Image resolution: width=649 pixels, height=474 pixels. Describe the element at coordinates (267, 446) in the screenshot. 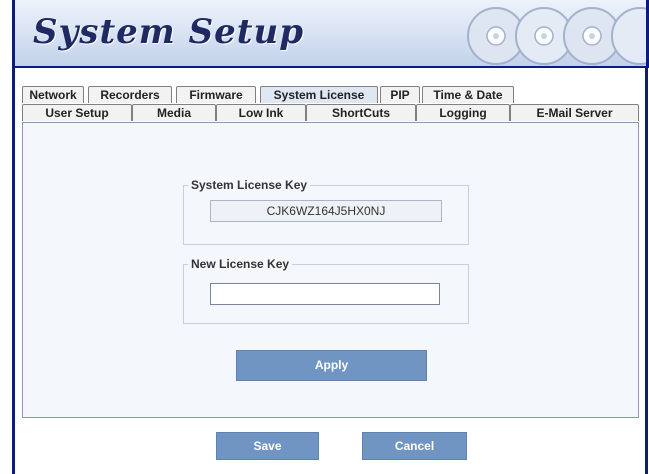

I see `save-button: Save` at that location.